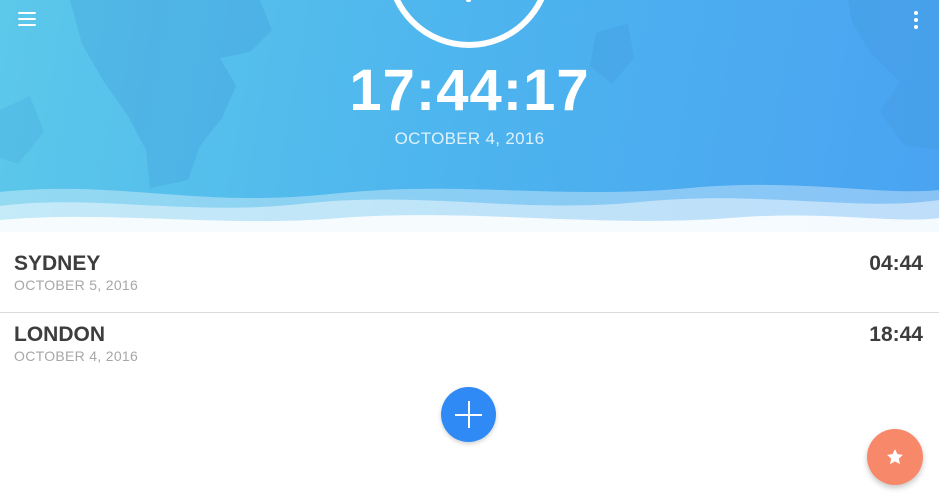 The height and width of the screenshot is (500, 939). Describe the element at coordinates (59, 334) in the screenshot. I see `city-name: LONDON` at that location.